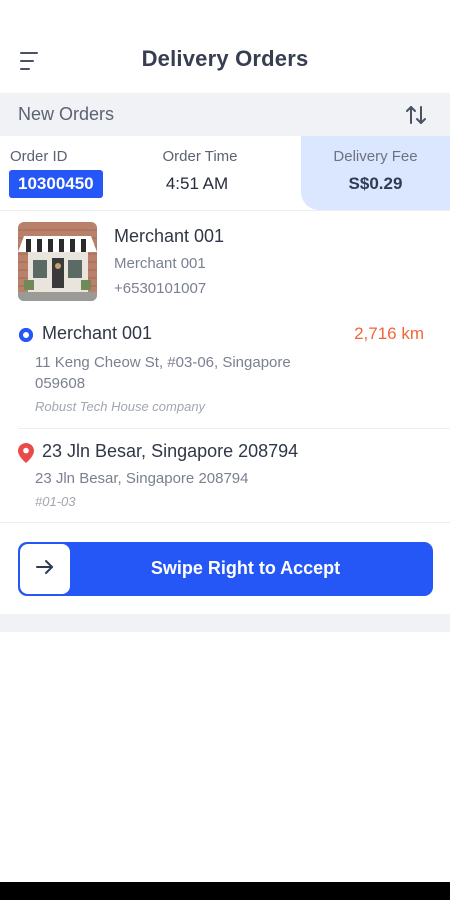  Describe the element at coordinates (225, 891) in the screenshot. I see `system-nav-bar` at that location.